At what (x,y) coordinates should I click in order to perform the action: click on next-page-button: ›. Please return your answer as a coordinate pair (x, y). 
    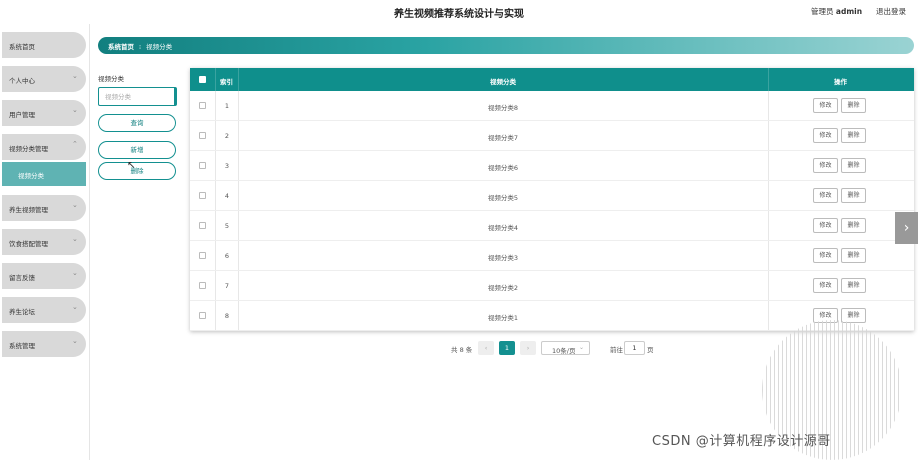
    Looking at the image, I should click on (528, 348).